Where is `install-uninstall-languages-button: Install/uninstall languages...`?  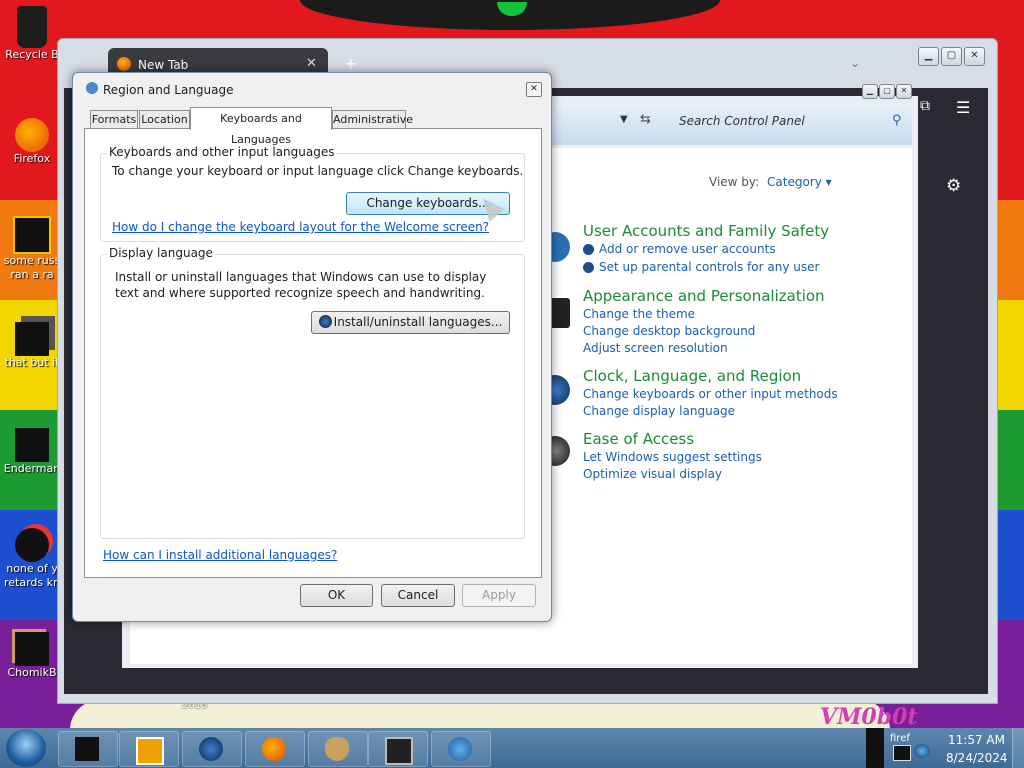 install-uninstall-languages-button: Install/uninstall languages... is located at coordinates (410, 322).